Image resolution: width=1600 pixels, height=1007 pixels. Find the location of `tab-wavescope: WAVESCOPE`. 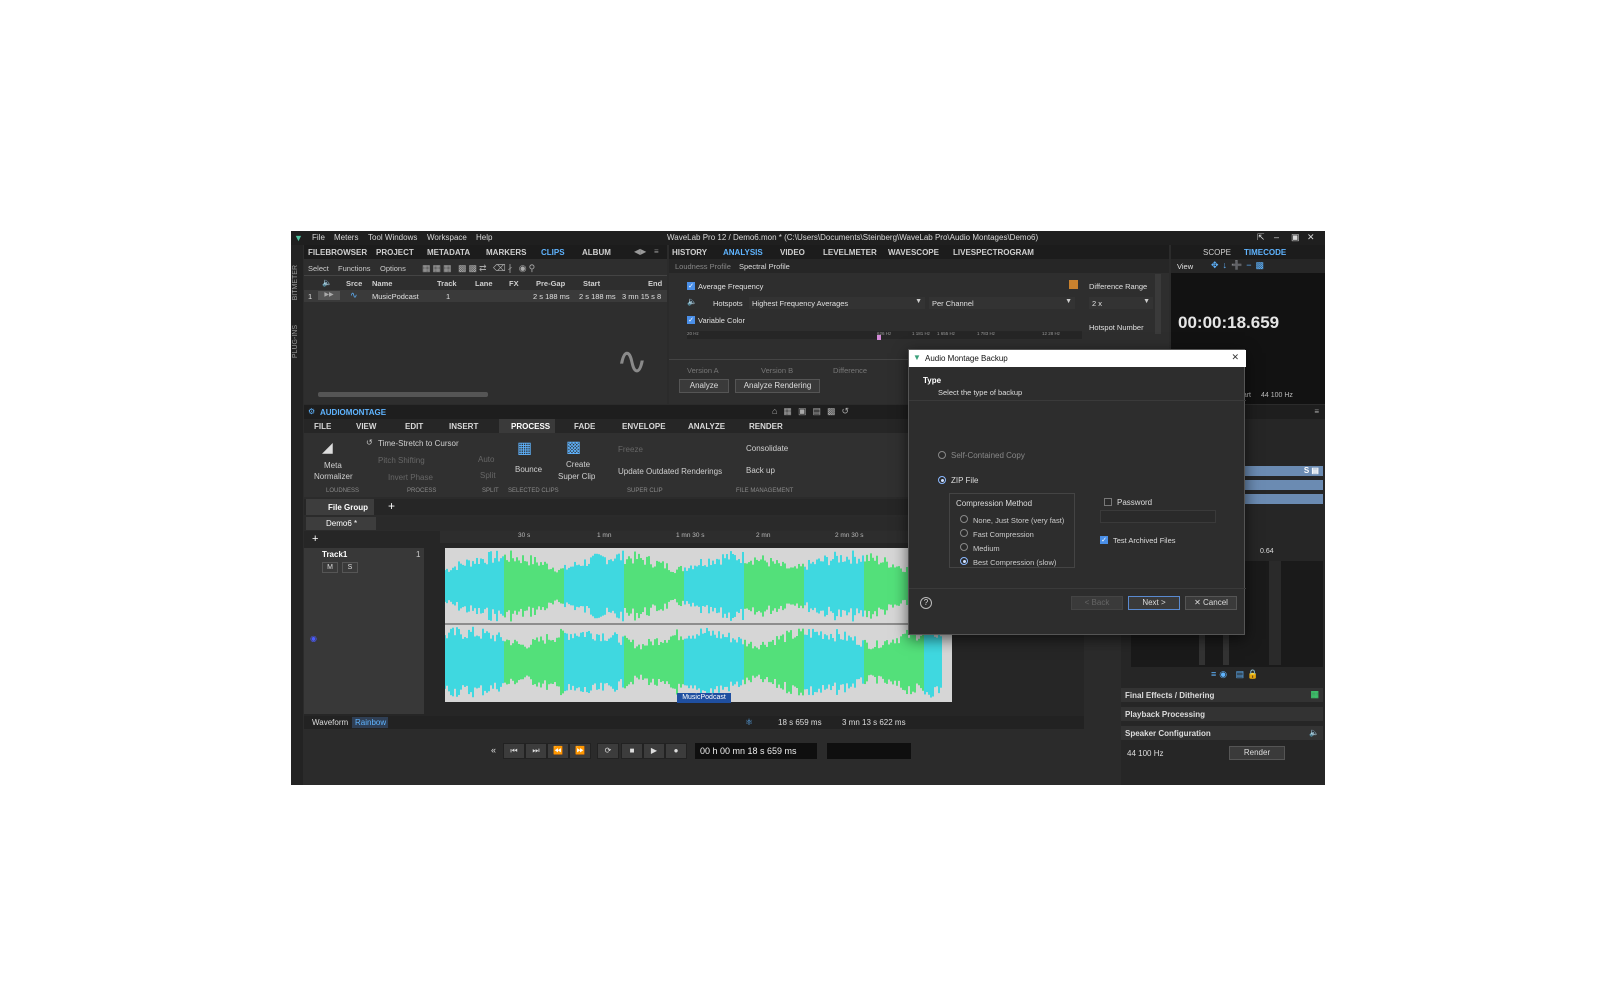

tab-wavescope: WAVESCOPE is located at coordinates (913, 252).